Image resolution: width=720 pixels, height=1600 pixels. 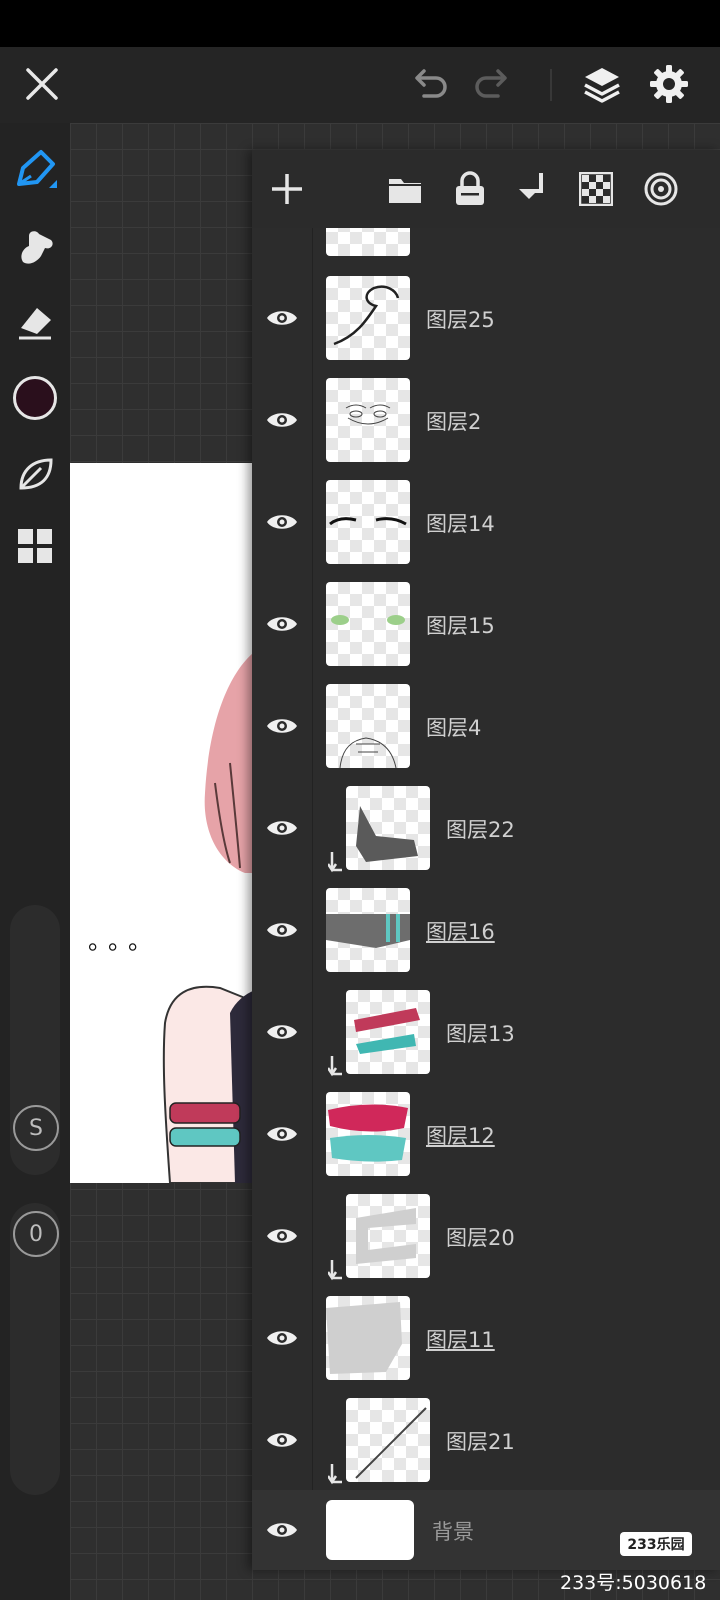 I want to click on undo-button, so click(x=430, y=84).